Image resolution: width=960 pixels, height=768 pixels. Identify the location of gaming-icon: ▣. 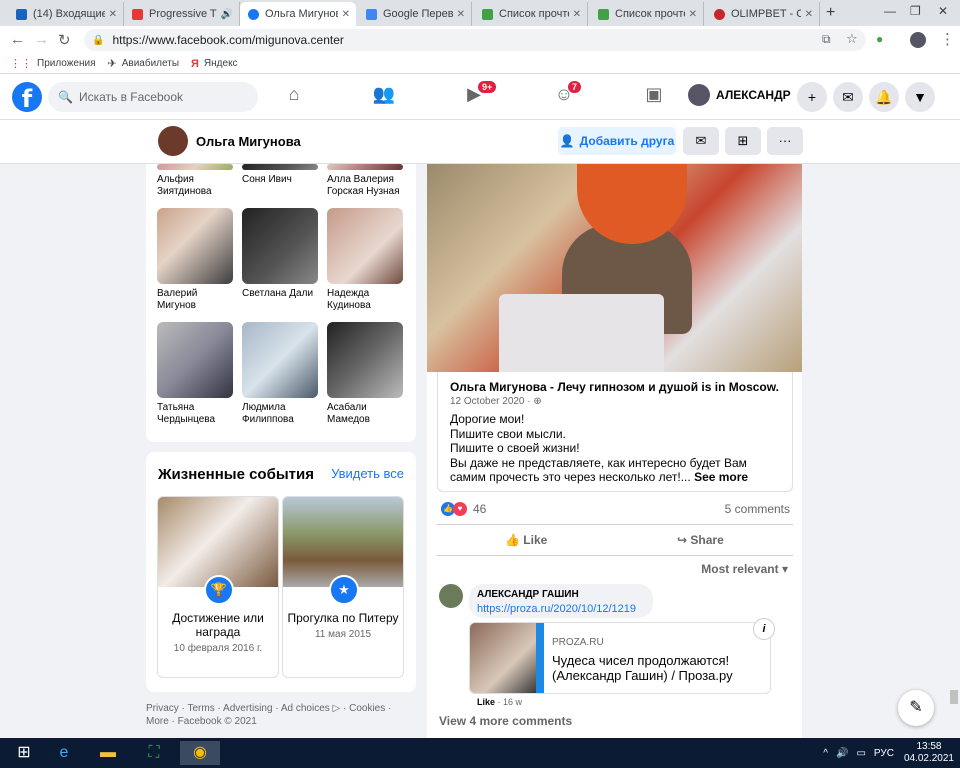
(654, 97).